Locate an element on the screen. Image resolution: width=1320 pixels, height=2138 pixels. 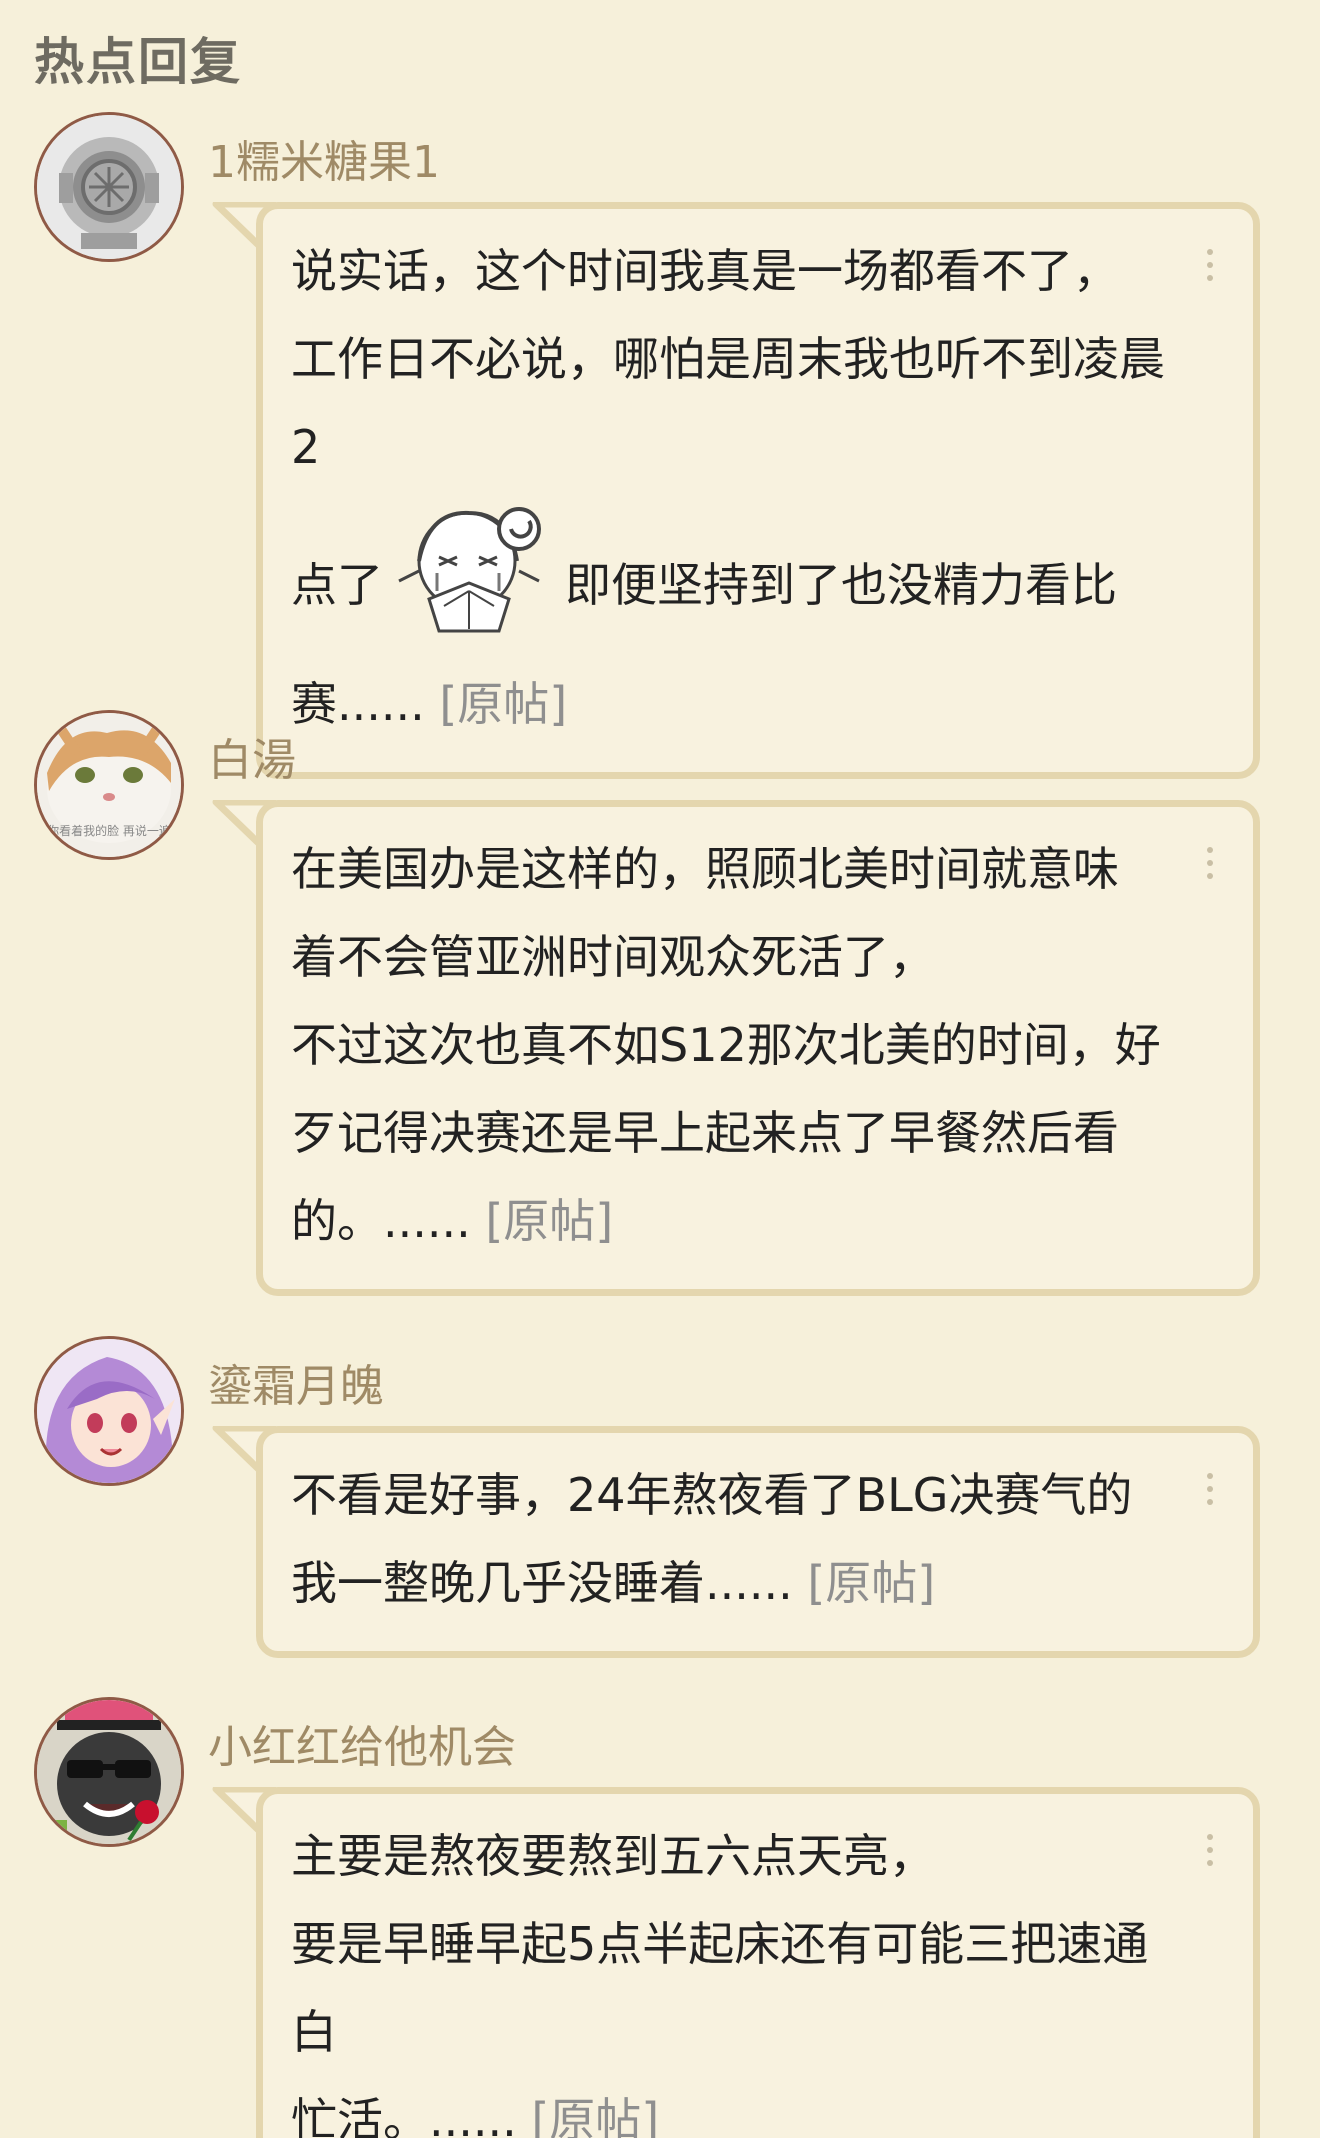
avatar-caption: 你看着我的脸 再说一遍 is located at coordinates (109, 830).